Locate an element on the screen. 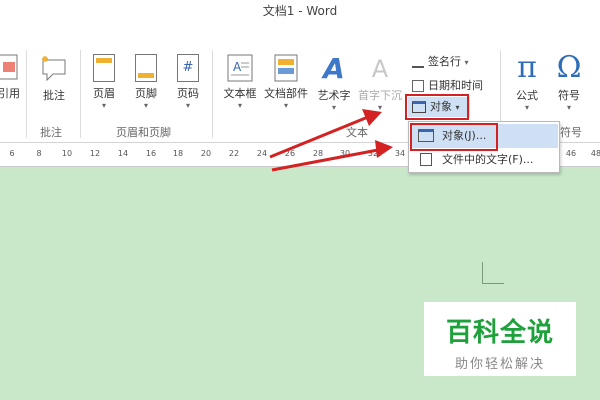 Image resolution: width=600 pixels, height=400 pixels. watermark-logo: 百科全说 助你轻松解决 is located at coordinates (500, 339).